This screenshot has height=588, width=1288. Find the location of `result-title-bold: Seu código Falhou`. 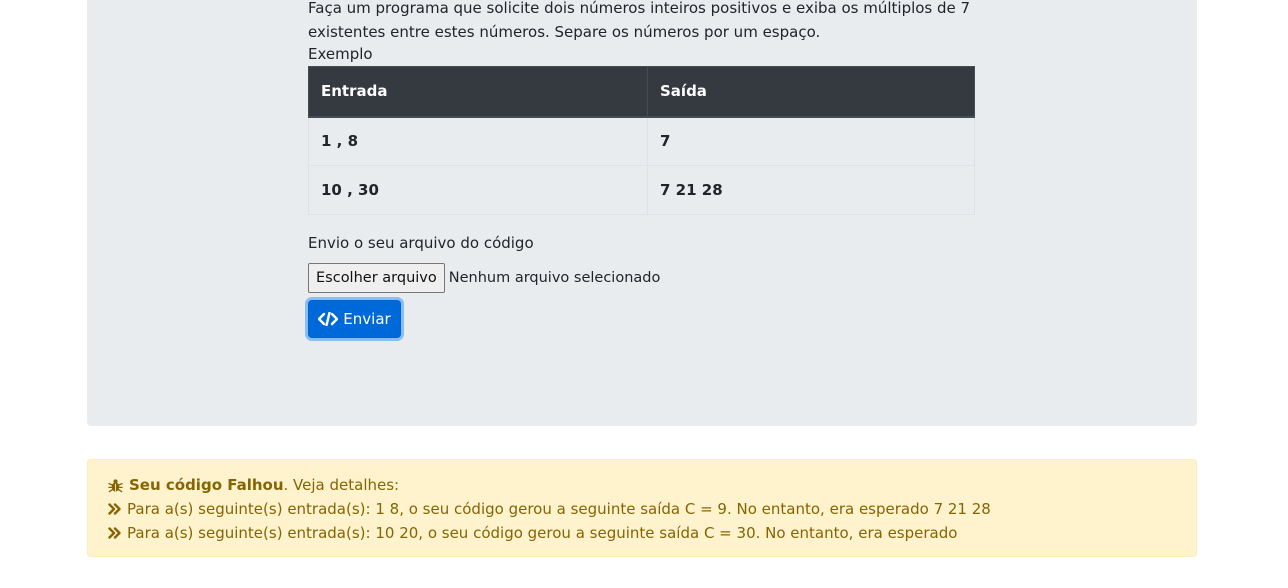

result-title-bold: Seu código Falhou is located at coordinates (206, 485).